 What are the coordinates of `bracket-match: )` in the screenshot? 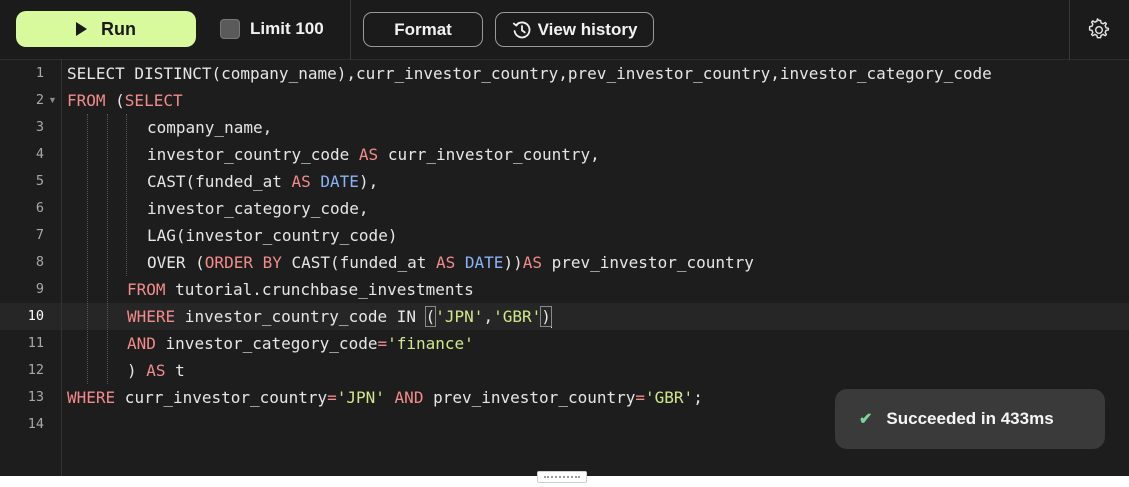 It's located at (546, 316).